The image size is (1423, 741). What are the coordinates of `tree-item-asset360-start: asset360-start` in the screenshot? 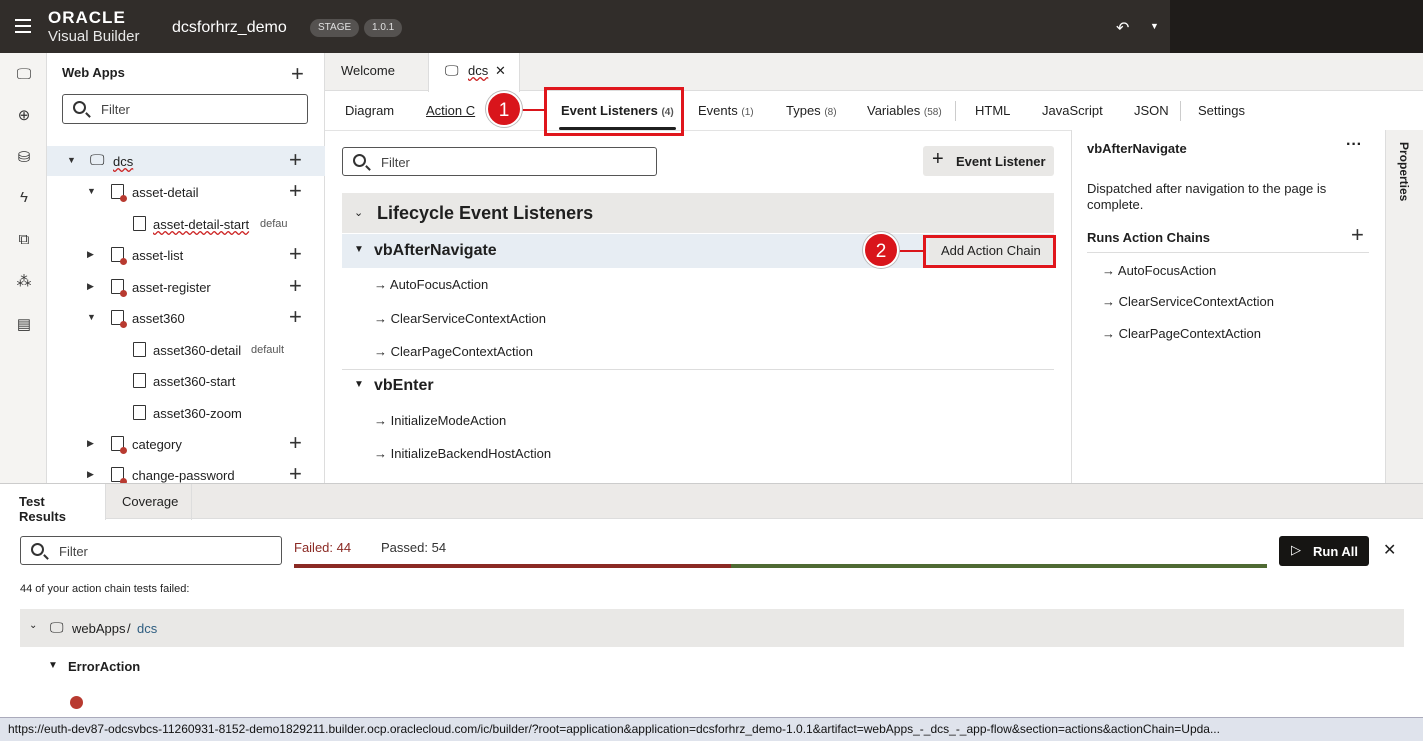 It's located at (186, 381).